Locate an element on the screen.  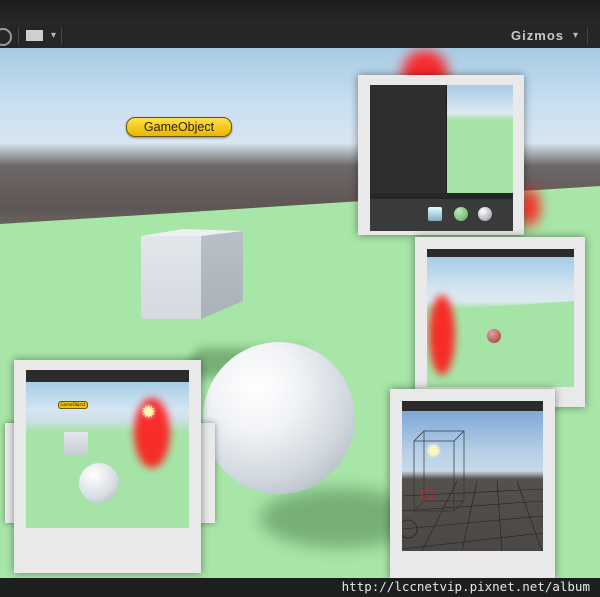
gizmos-button: Gizmos is located at coordinates (537, 35).